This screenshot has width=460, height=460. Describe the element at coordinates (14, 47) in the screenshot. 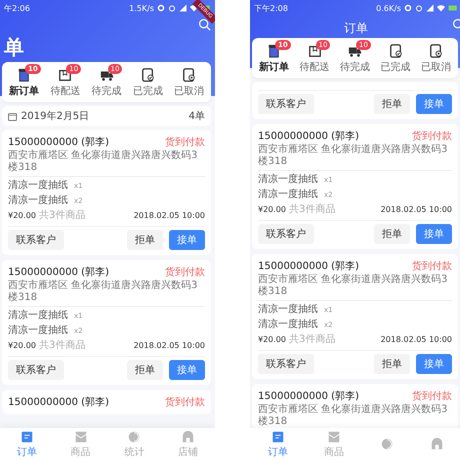

I see `page-title: 单` at that location.